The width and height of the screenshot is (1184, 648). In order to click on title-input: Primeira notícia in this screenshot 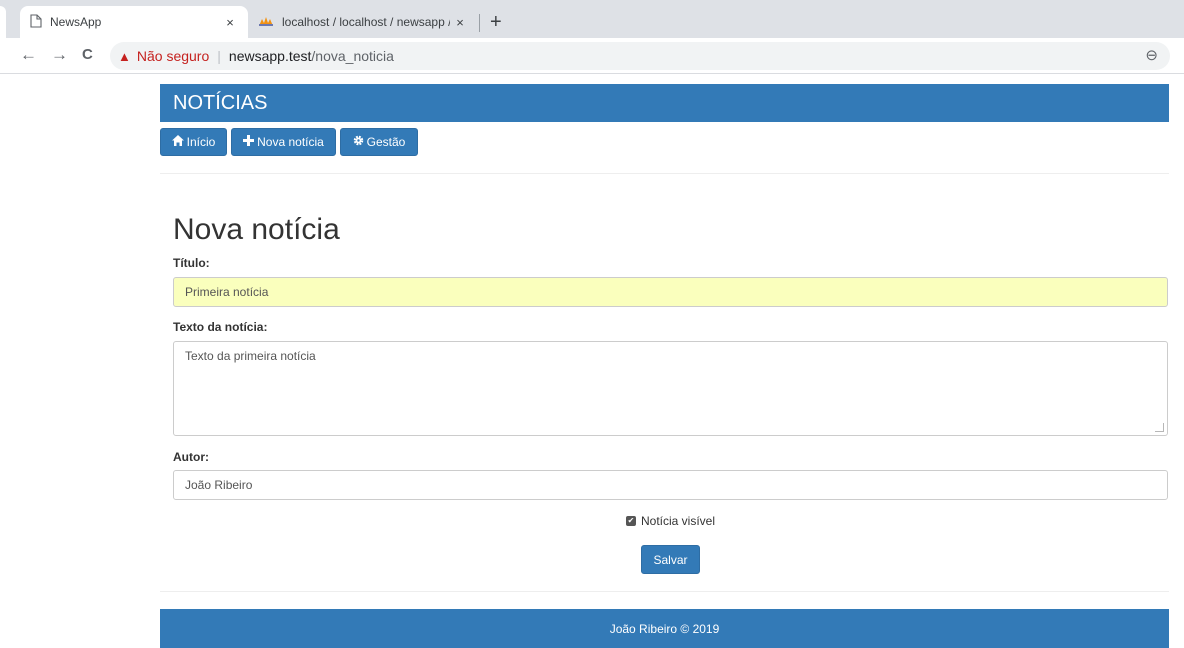, I will do `click(670, 292)`.